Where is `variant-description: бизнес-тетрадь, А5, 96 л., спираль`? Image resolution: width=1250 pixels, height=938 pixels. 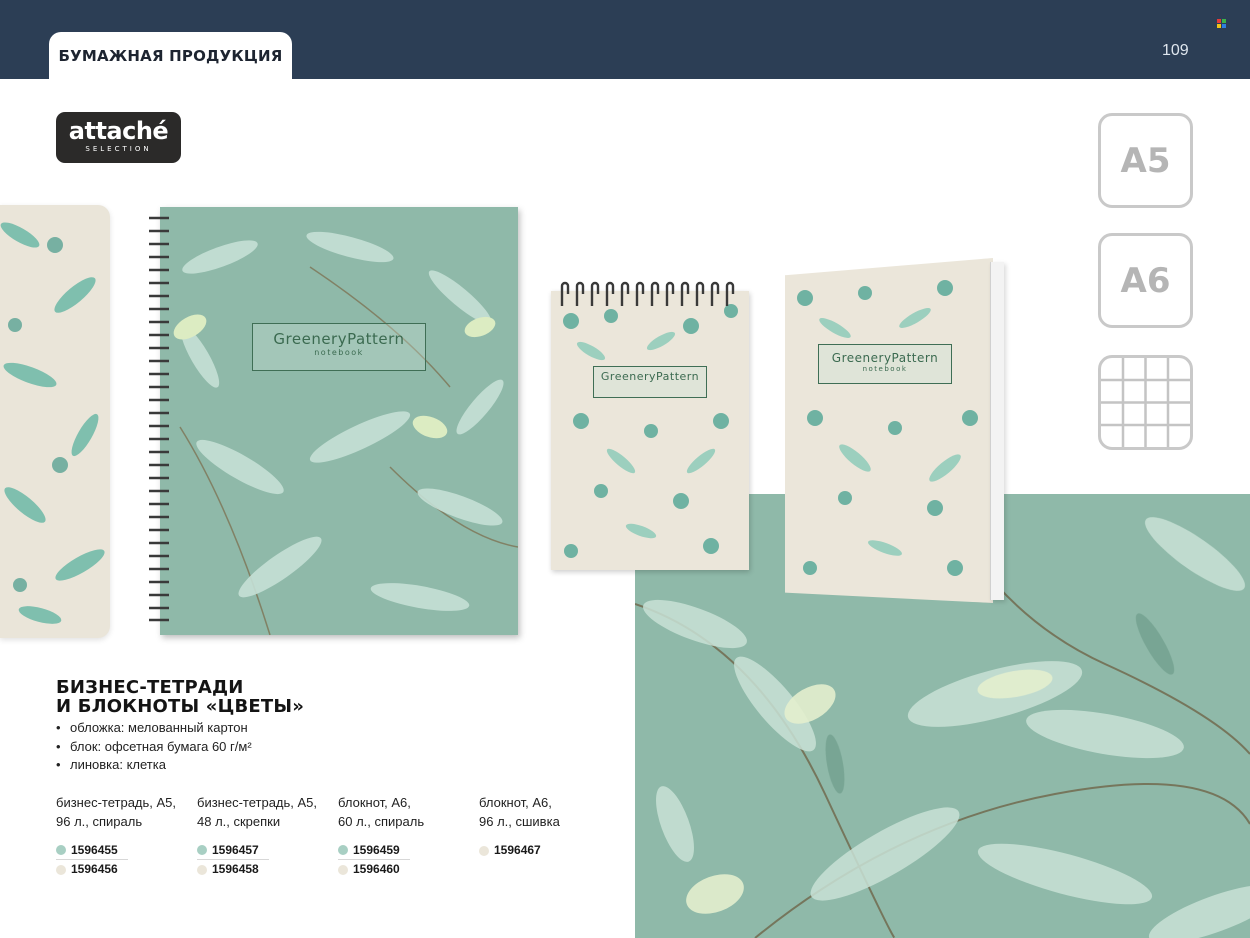
variant-description: бизнес-тетрадь, А5, 96 л., спираль is located at coordinates (126, 817).